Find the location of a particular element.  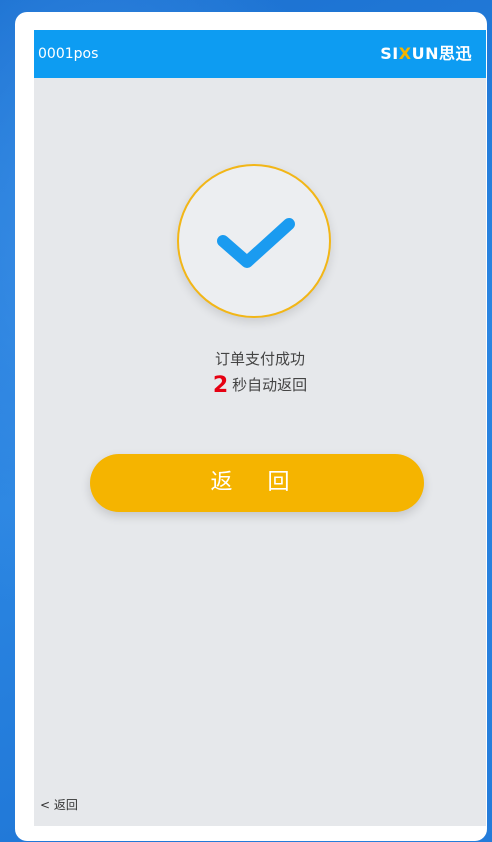

success-check-icon is located at coordinates (254, 241).